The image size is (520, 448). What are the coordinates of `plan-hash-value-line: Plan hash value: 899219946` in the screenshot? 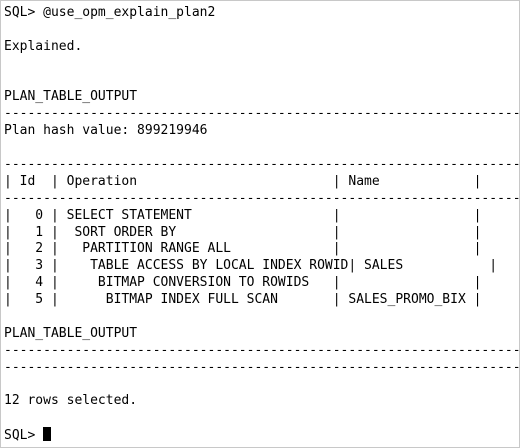 It's located at (106, 131).